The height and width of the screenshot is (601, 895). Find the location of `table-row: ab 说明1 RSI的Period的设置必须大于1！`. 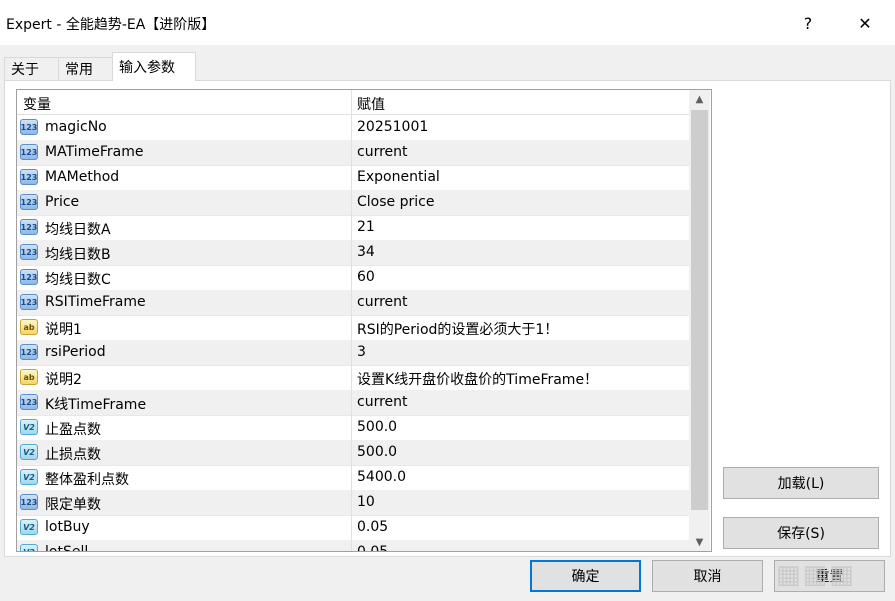

table-row: ab 说明1 RSI的Period的设置必须大于1！ is located at coordinates (353, 328).